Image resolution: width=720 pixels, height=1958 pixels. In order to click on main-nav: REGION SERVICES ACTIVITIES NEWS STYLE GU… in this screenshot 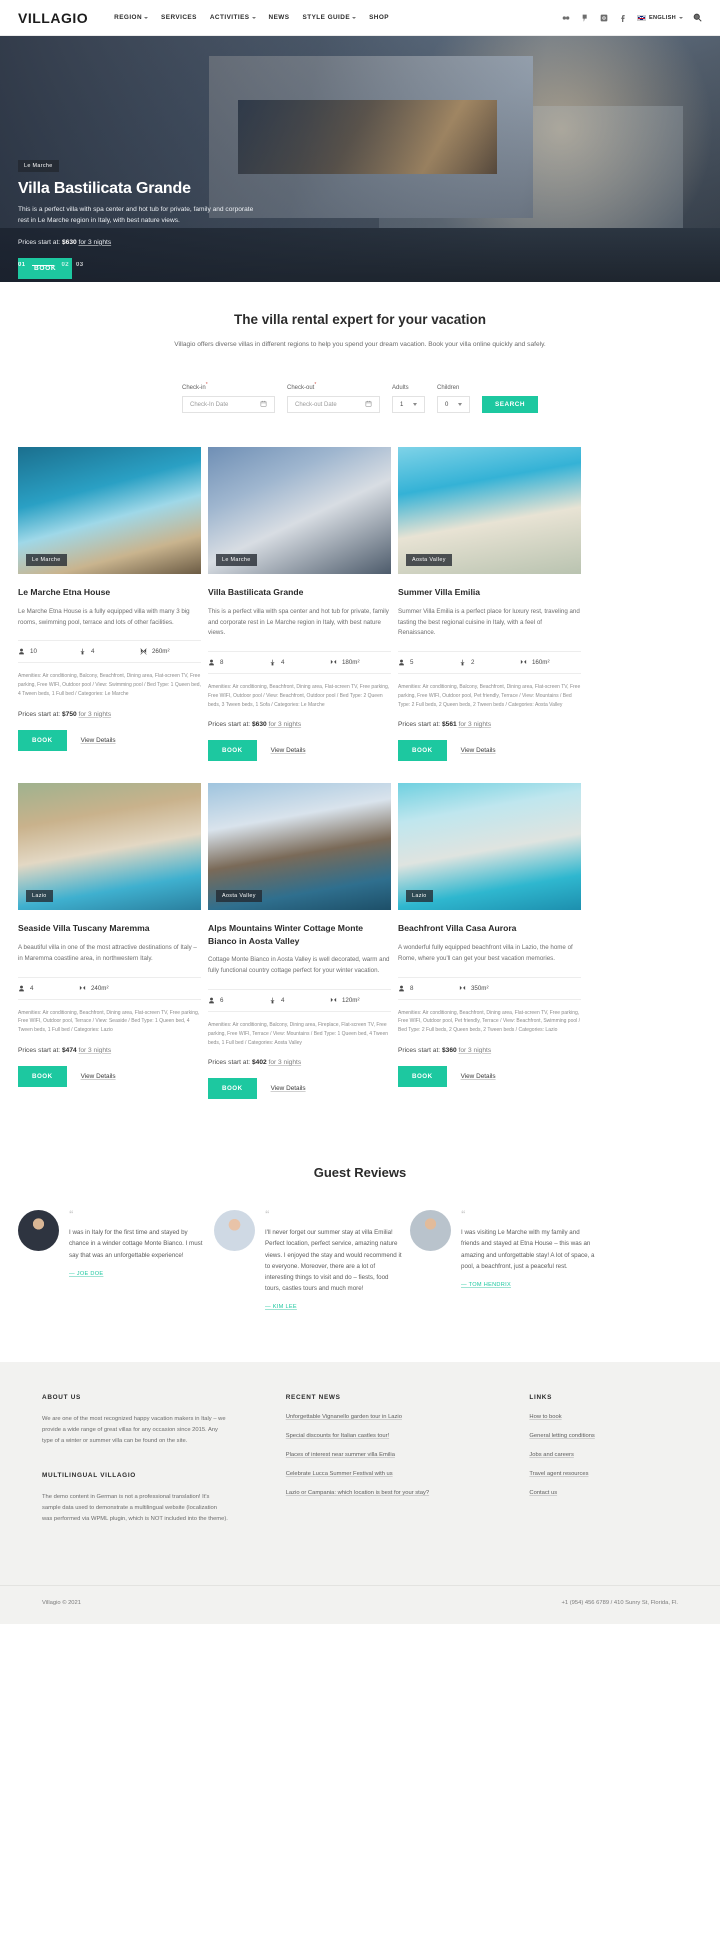, I will do `click(251, 17)`.